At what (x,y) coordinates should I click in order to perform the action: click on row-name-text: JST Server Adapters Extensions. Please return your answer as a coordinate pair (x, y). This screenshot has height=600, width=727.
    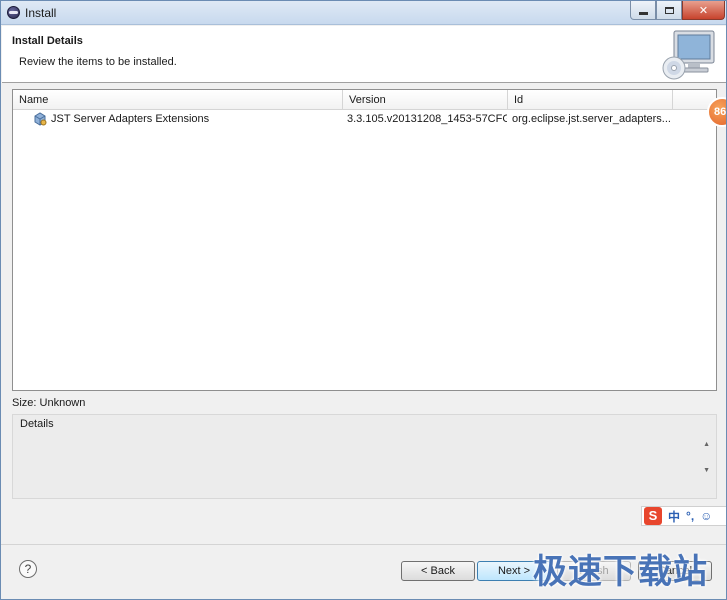
    Looking at the image, I should click on (130, 119).